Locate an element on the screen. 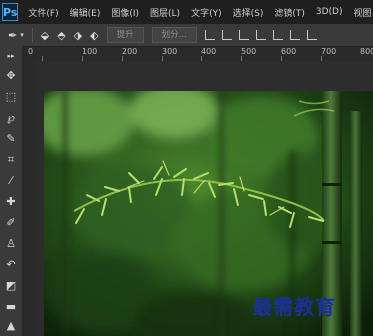 The image size is (373, 336). raise-button: 提升 is located at coordinates (125, 35).